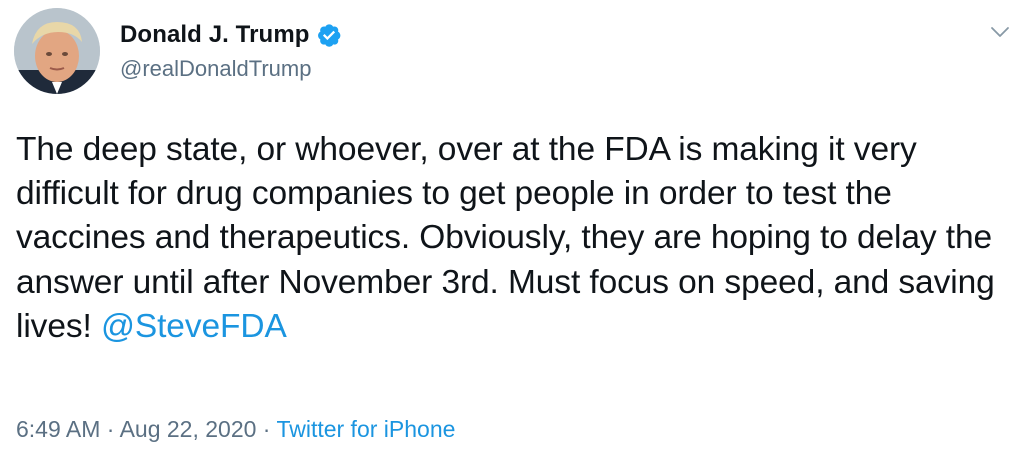 The width and height of the screenshot is (1024, 470). I want to click on tweet-source-link: Twitter for iPhone, so click(365, 429).